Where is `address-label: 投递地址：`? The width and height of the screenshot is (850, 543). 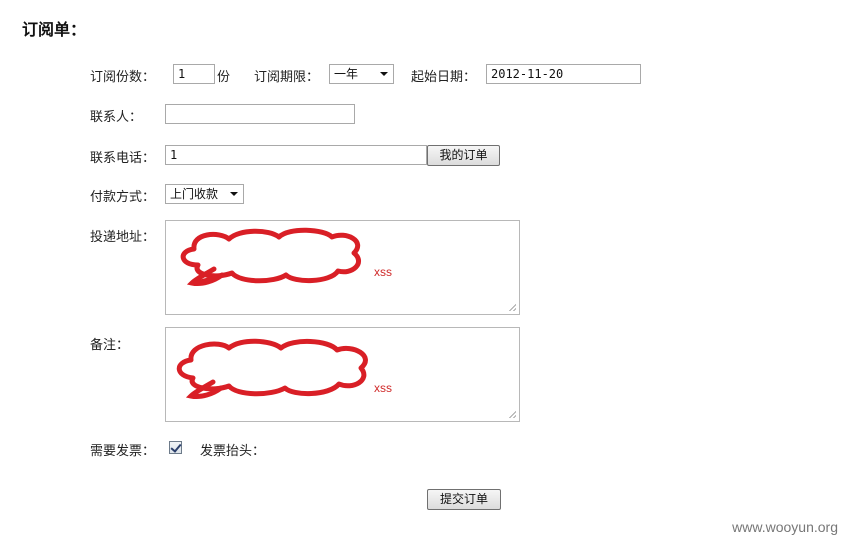
address-label: 投递地址： is located at coordinates (123, 237).